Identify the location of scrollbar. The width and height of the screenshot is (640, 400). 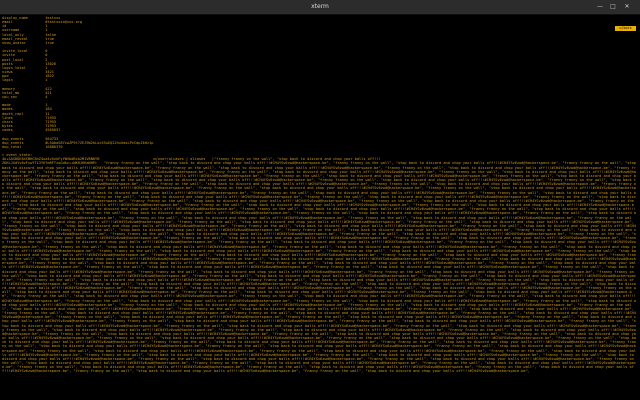
(638, 207).